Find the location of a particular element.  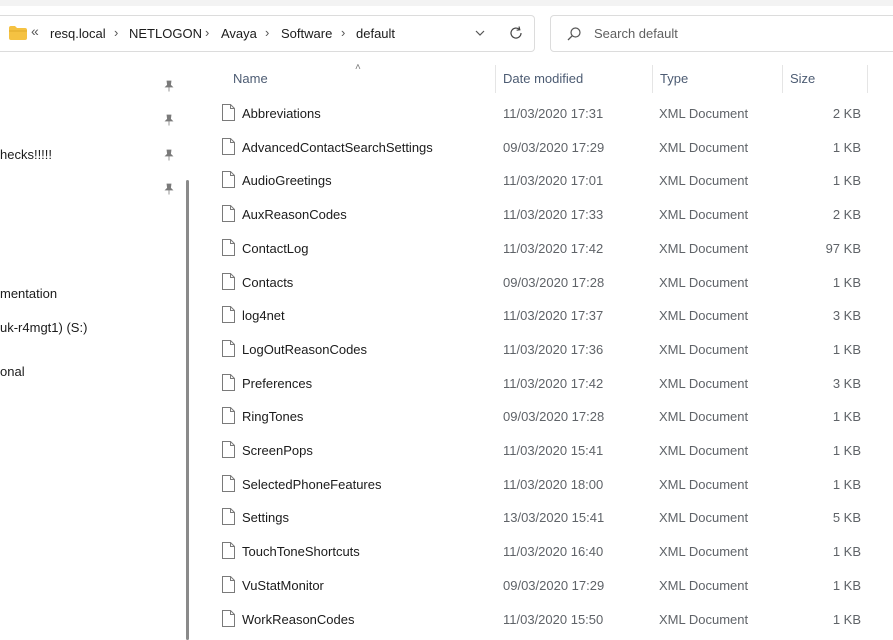

file-name: VuStatMonitor is located at coordinates (283, 585).